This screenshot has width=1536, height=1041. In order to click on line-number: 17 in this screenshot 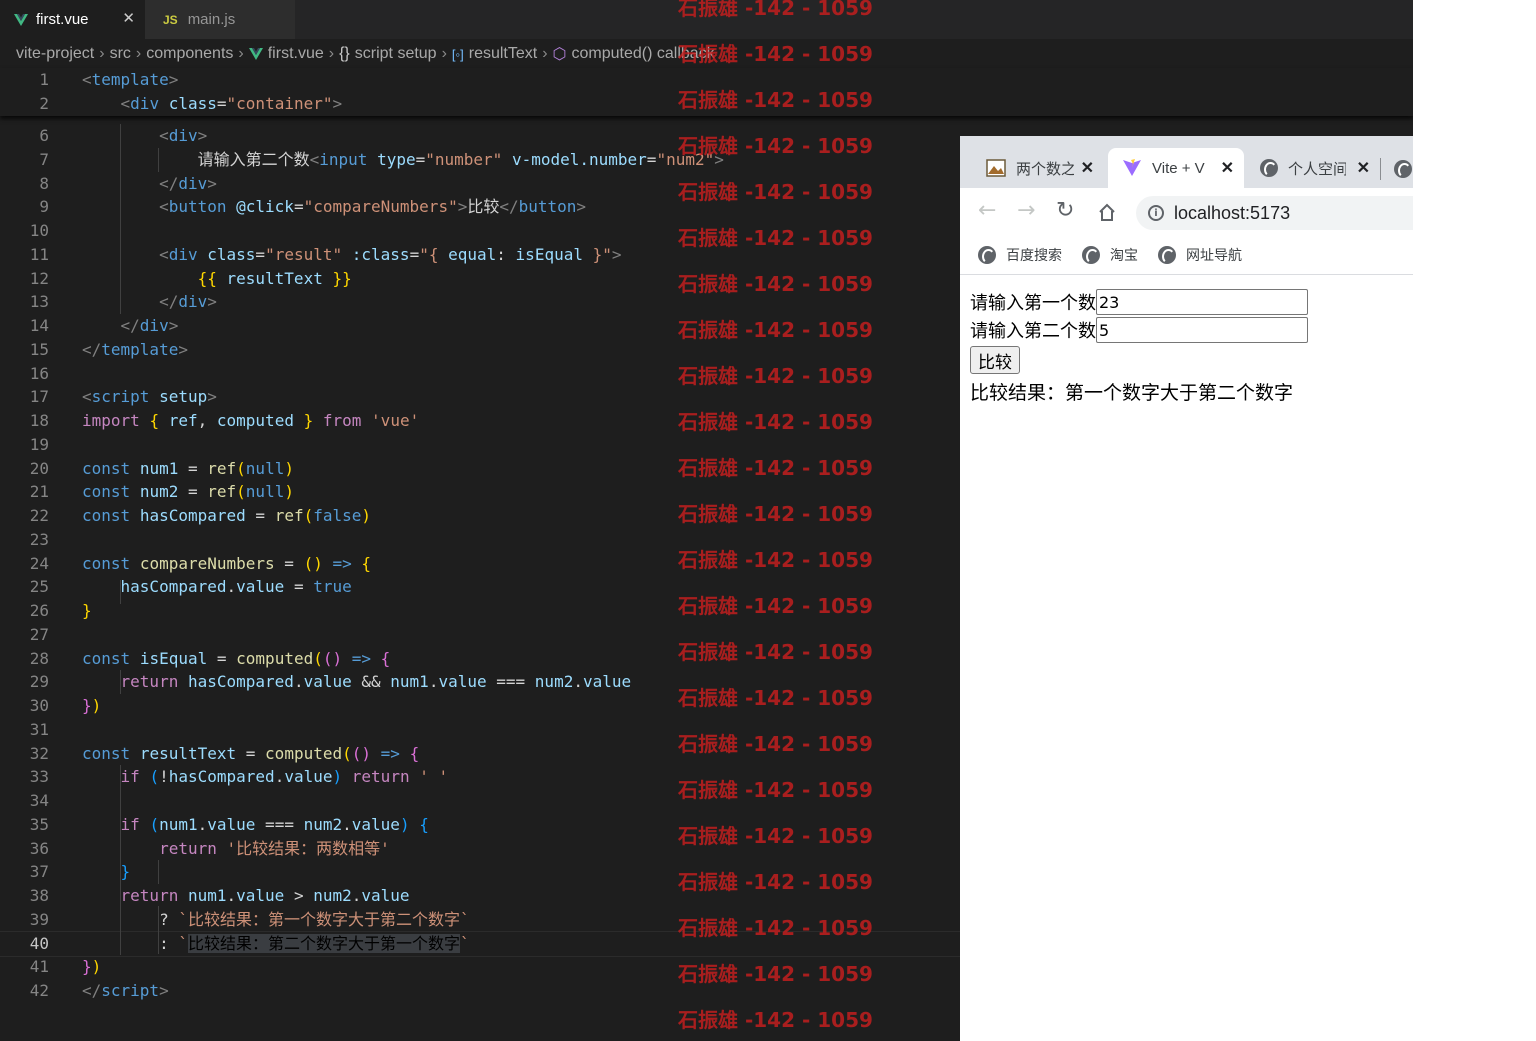, I will do `click(39, 397)`.